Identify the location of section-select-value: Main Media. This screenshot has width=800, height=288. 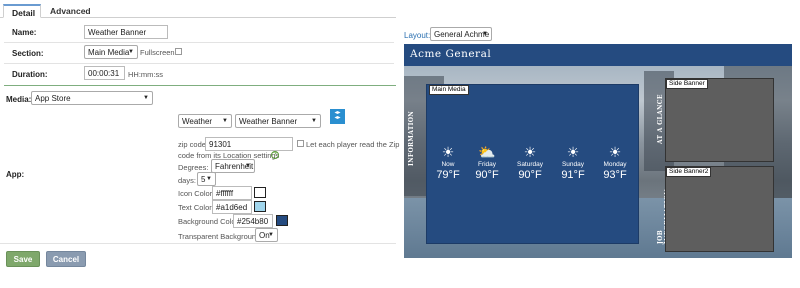
(109, 52).